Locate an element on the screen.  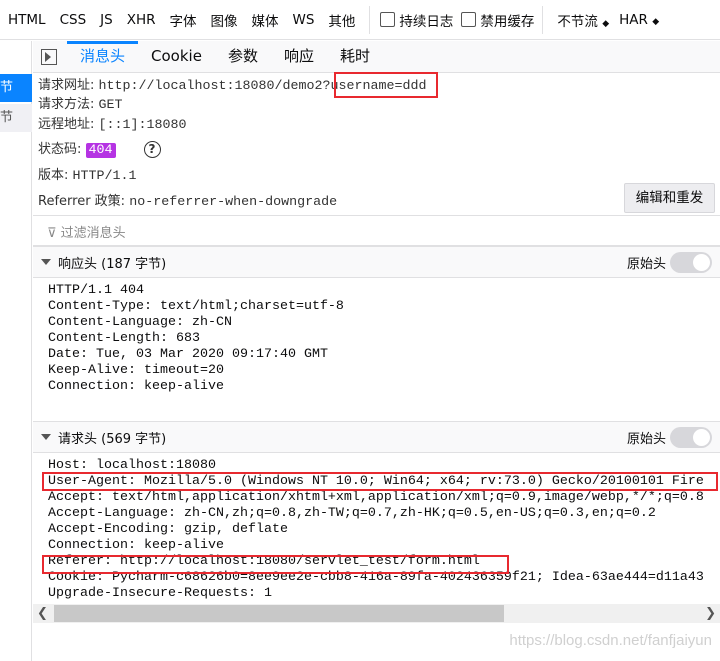
header-line: Keep-Alive: timeout=20 is located at coordinates (136, 370).